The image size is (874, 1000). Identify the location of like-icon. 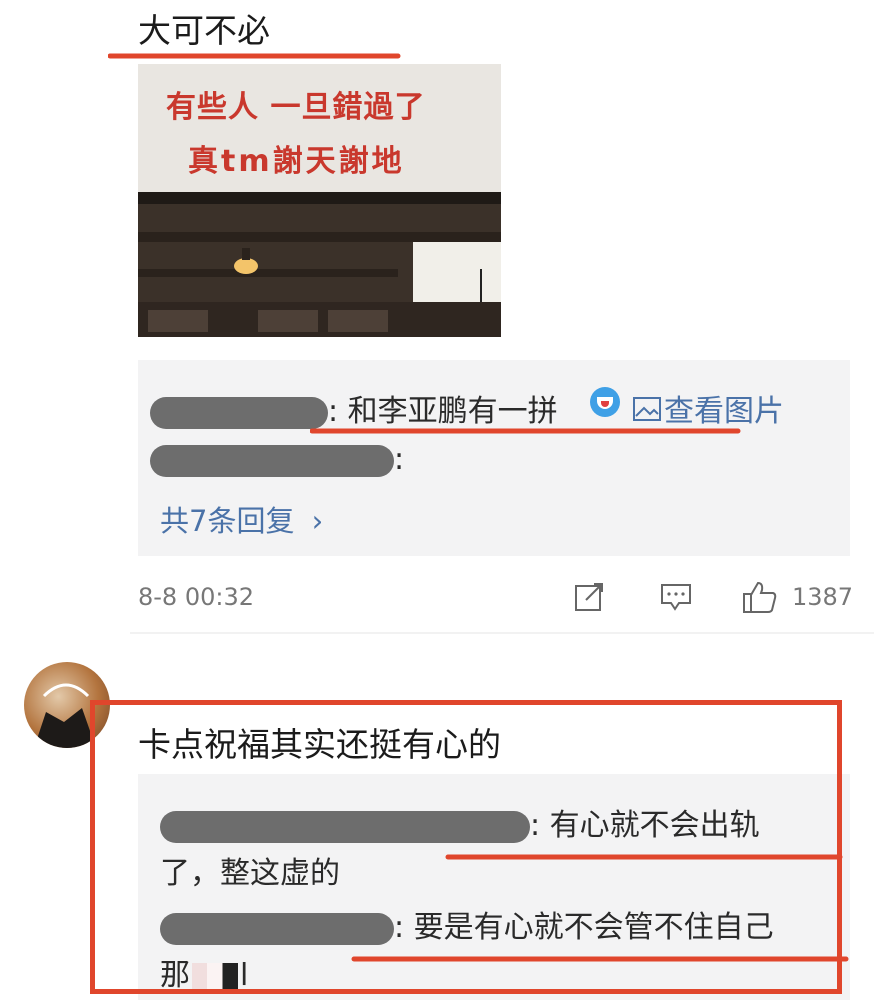
(760, 599).